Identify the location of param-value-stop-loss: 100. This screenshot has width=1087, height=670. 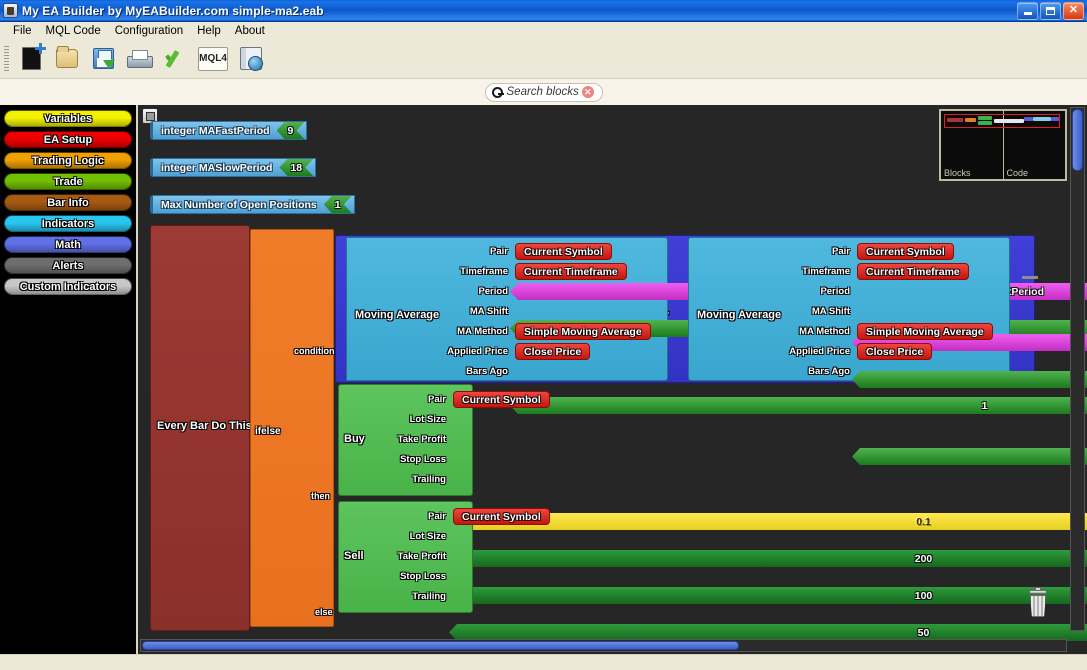
(768, 595).